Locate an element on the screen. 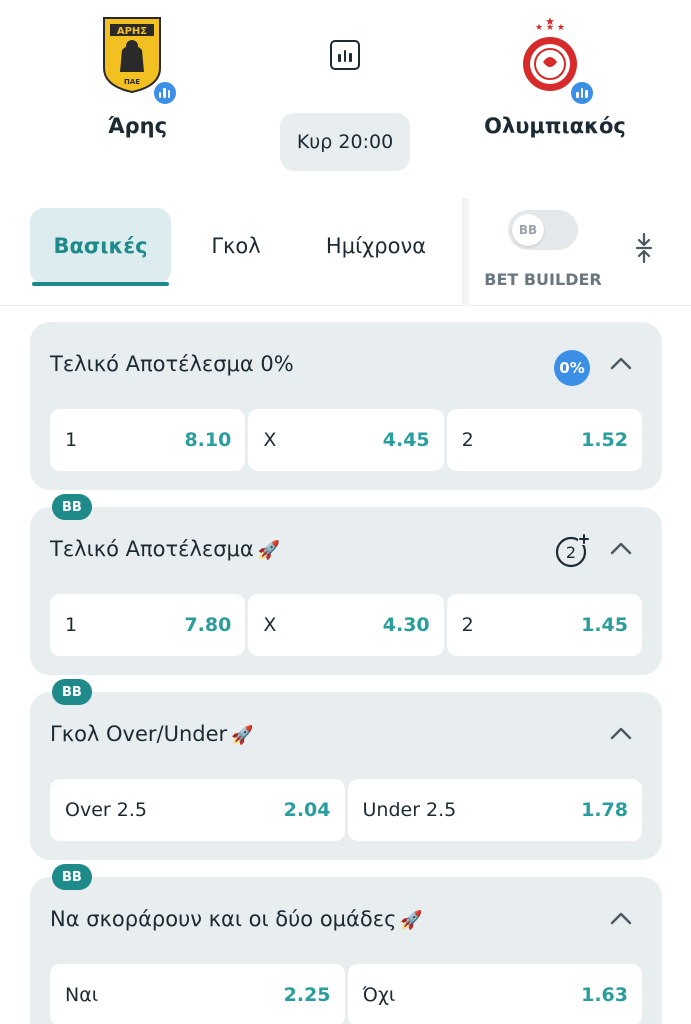  aris-crest-icon: ΑΡΗΣ ΠΑΕ is located at coordinates (131, 55).